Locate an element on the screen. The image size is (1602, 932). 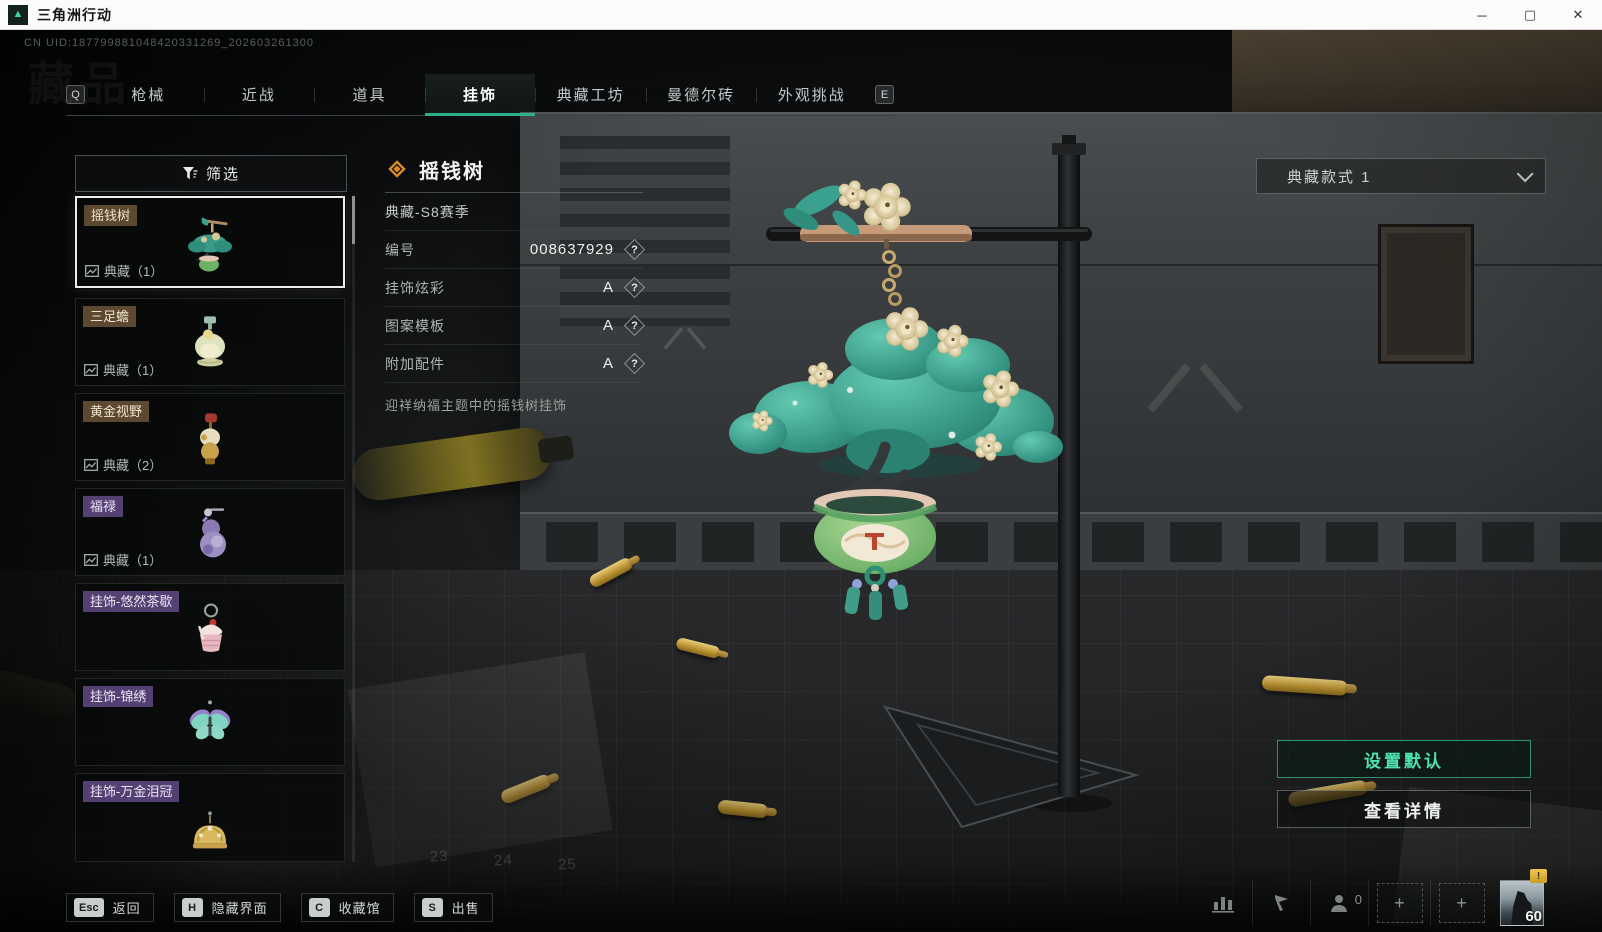
h-keycap: H is located at coordinates (192, 907).